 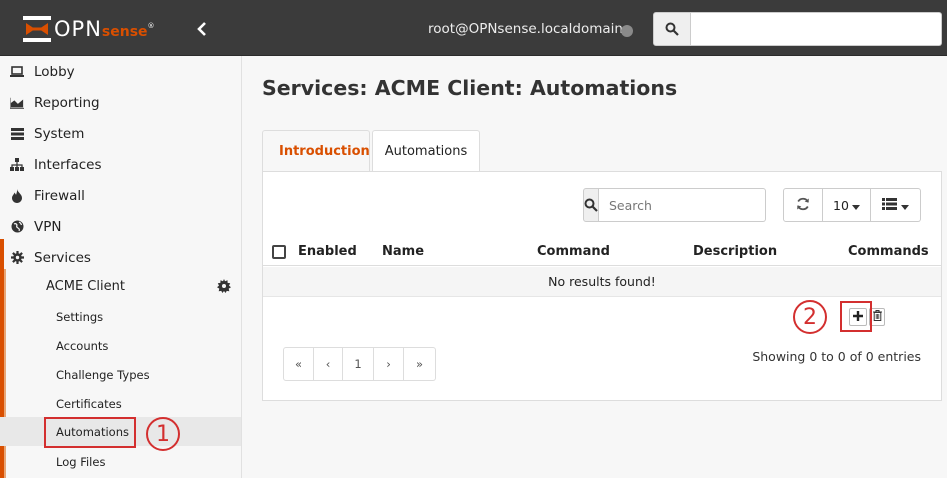 I want to click on sidebar-item-acme-client: ACME Client, so click(x=120, y=286).